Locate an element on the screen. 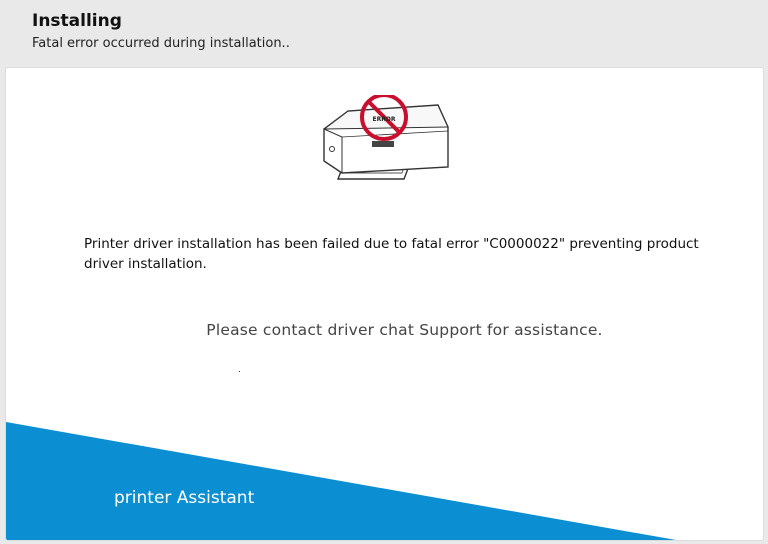  footer-brand-label: printer Assistant is located at coordinates (184, 498).